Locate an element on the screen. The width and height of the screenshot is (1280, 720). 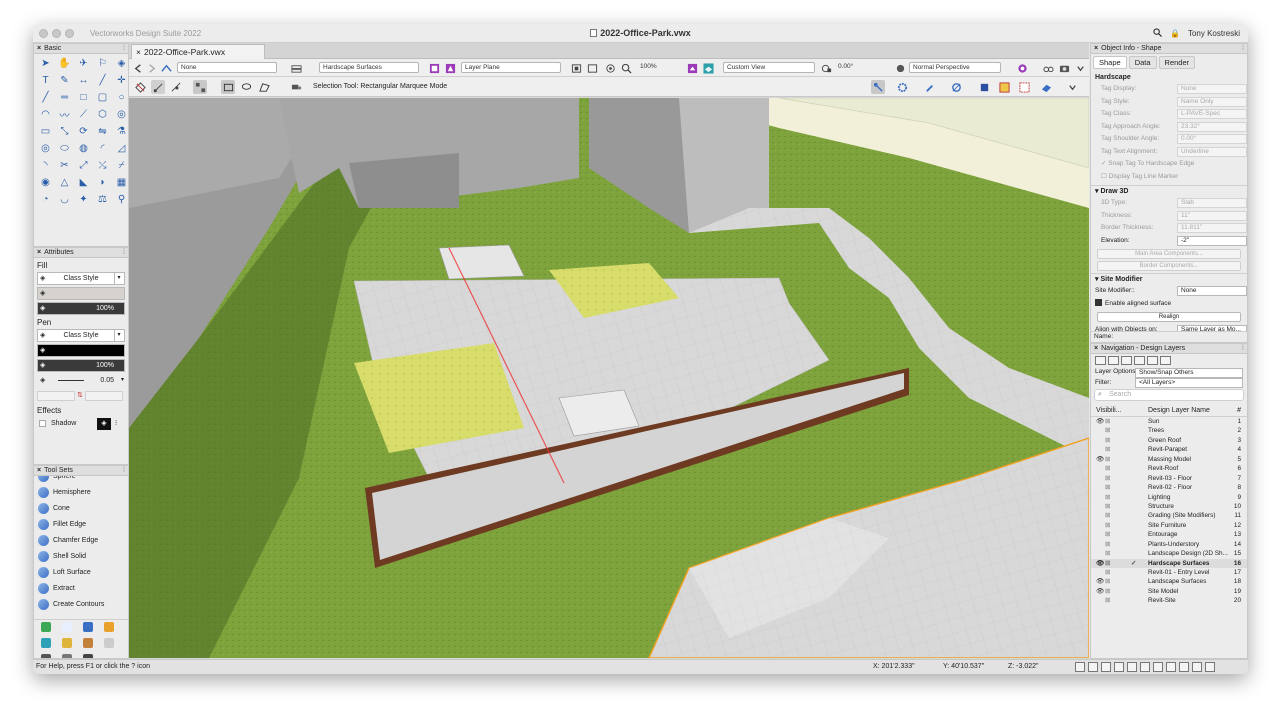
toolset-item: Chamfer Edge is located at coordinates (81, 540).